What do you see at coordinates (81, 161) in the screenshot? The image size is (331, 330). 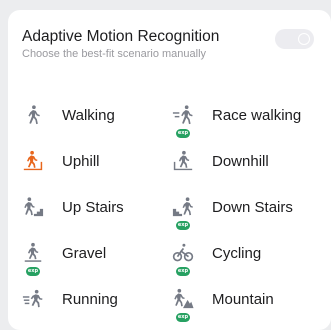 I see `scenario-label: Uphill` at bounding box center [81, 161].